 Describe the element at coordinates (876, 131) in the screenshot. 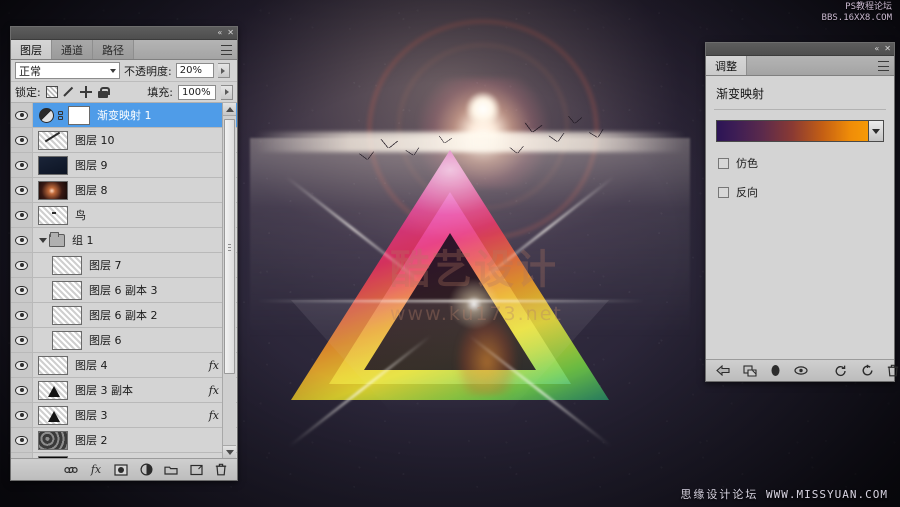

I see `gradient-dropdown-button` at that location.